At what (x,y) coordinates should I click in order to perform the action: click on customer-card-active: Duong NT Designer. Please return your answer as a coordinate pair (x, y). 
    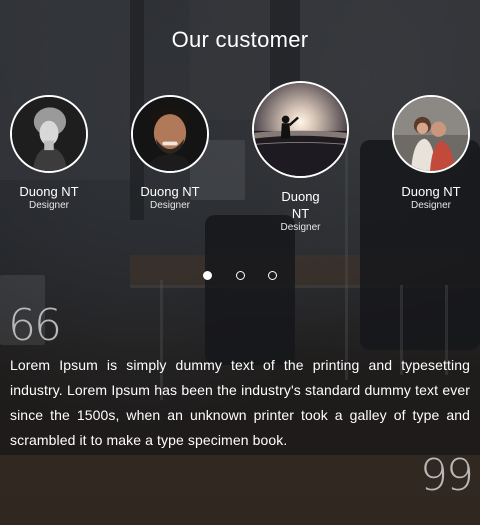
    Looking at the image, I should click on (300, 157).